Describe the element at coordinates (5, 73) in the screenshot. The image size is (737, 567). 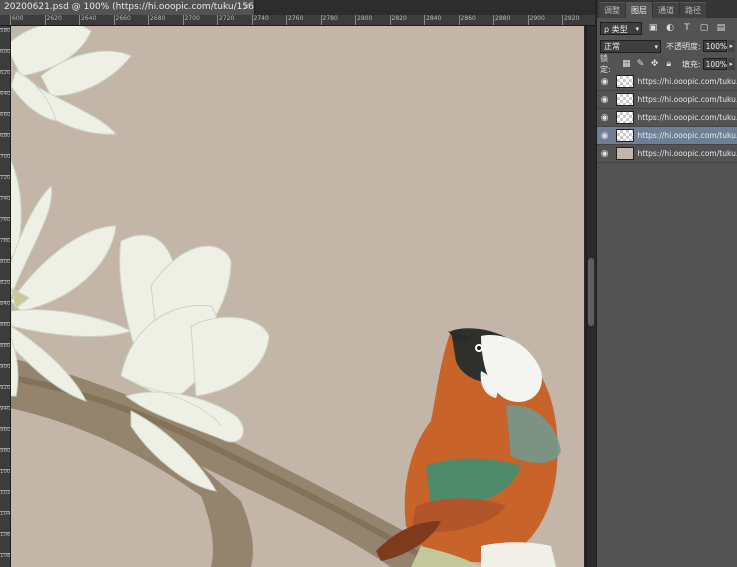
I see `ruler-tick-label: 620` at that location.